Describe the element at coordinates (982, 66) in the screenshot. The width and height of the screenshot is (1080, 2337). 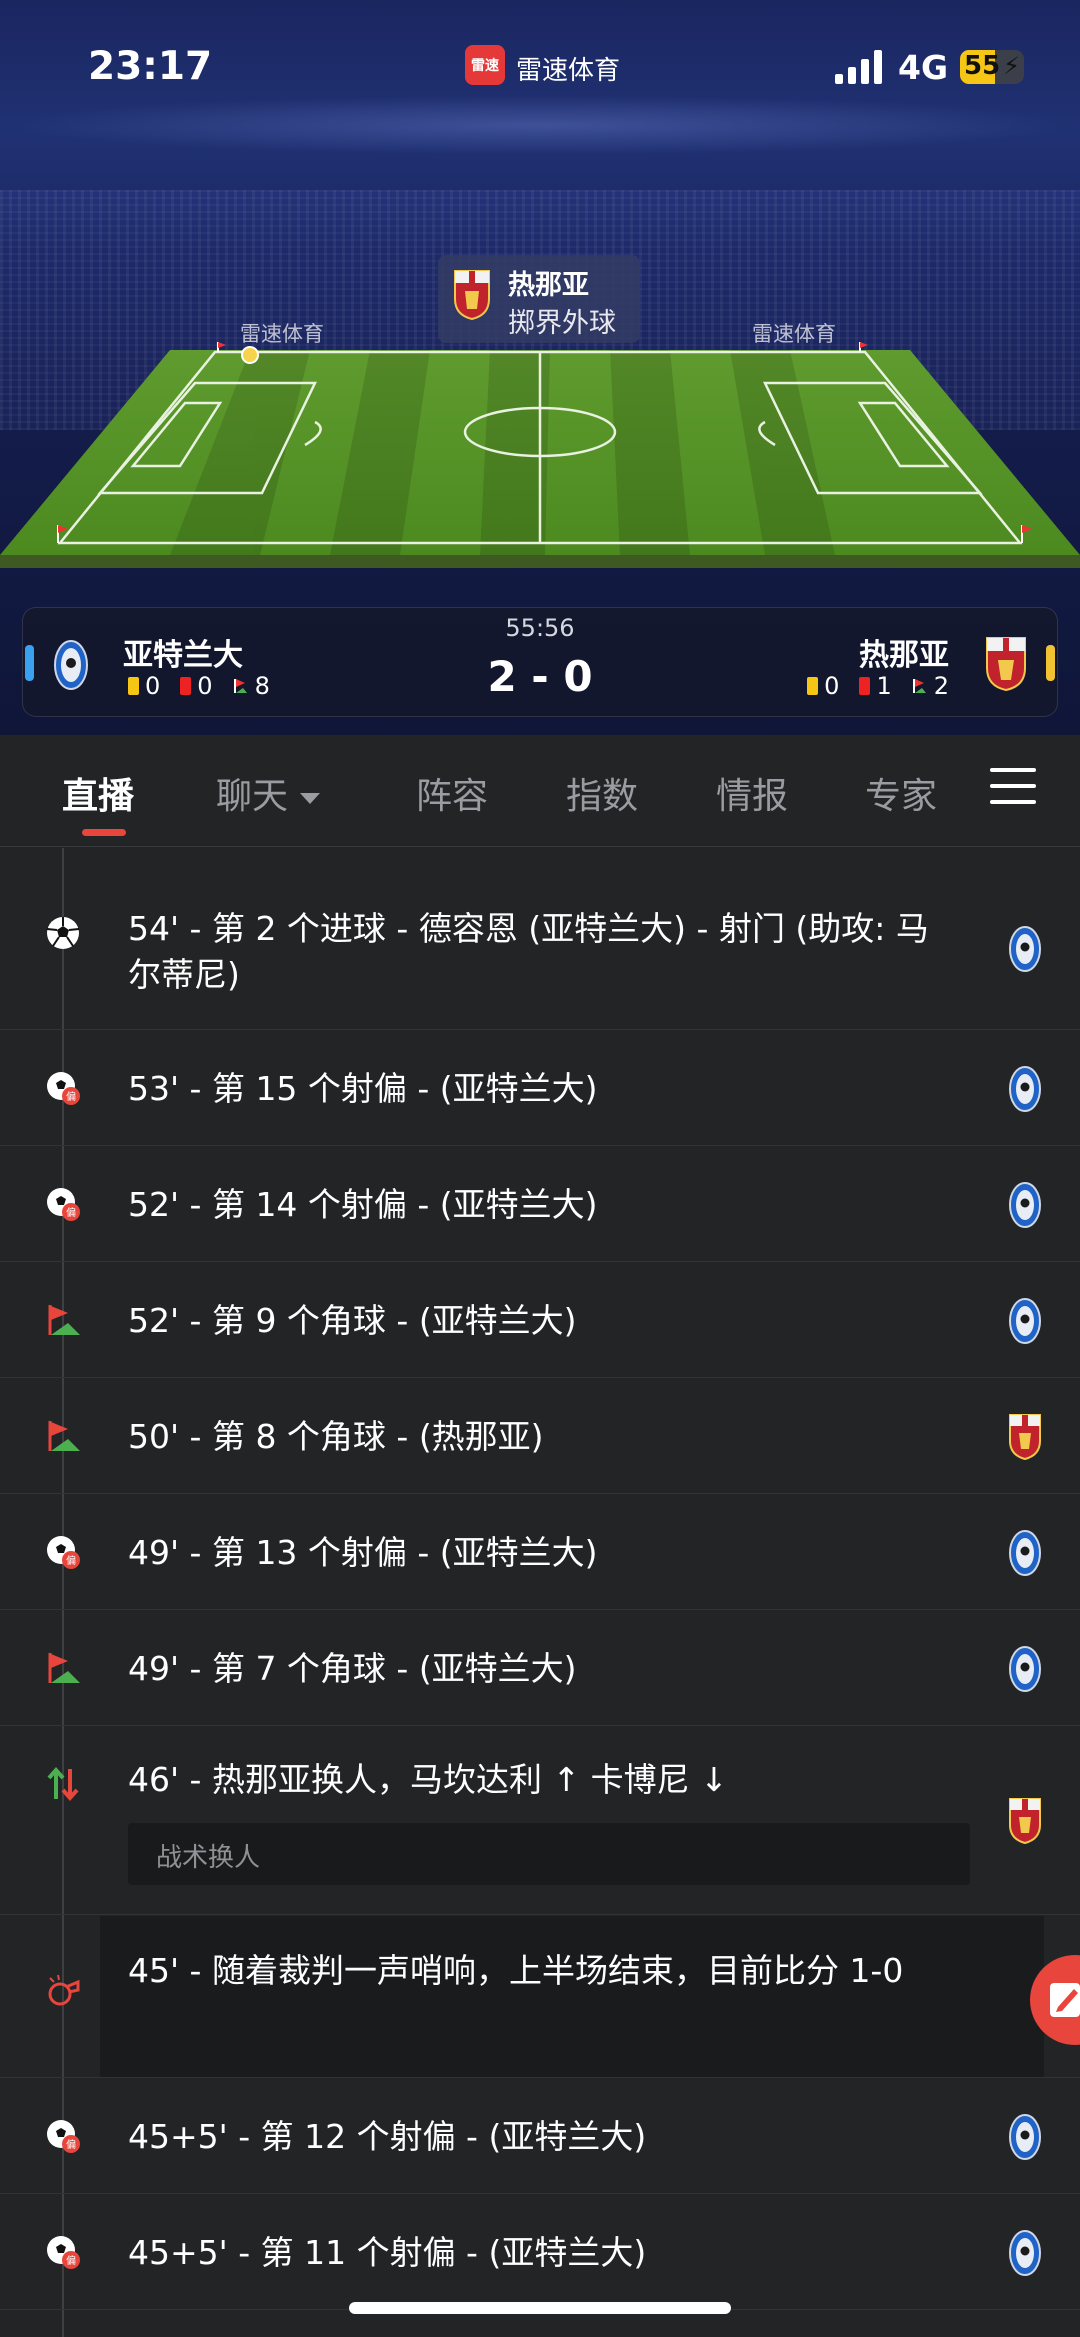
I see `battery-percent: 55` at that location.